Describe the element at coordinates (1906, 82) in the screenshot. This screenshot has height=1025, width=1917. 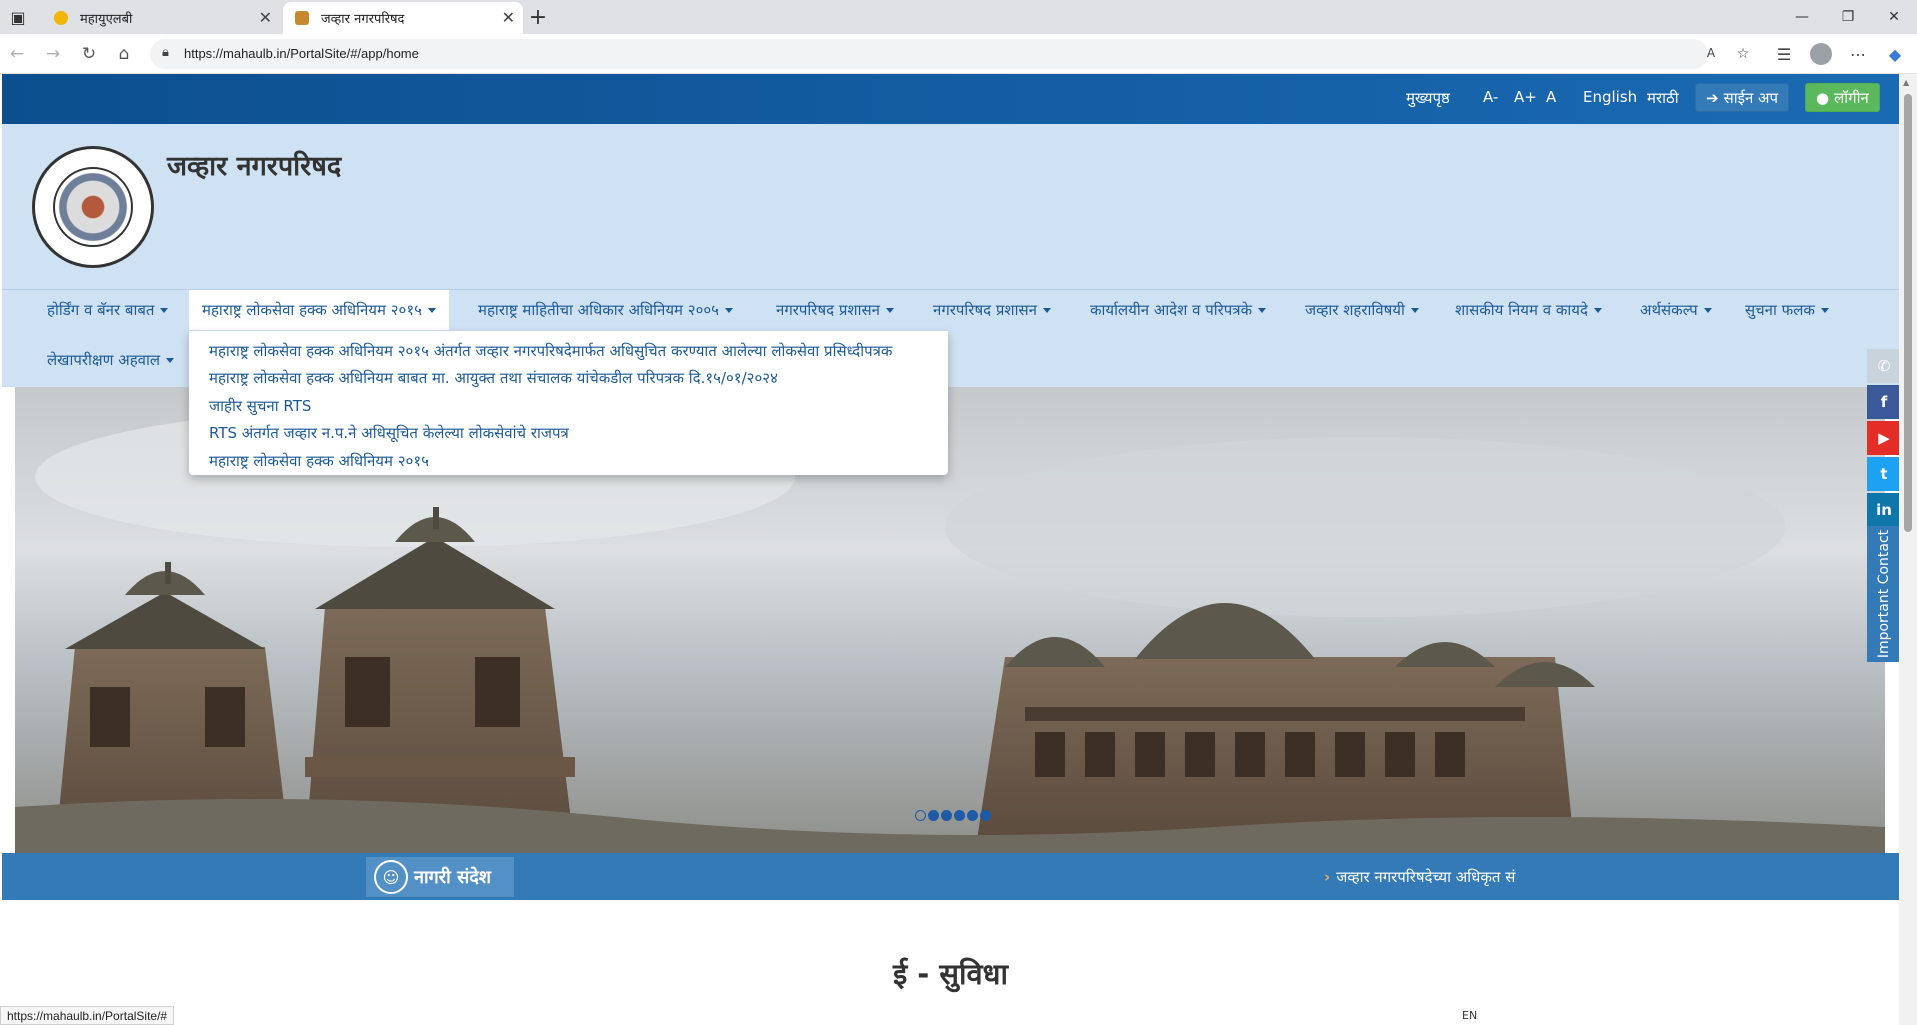
I see `scroll-up-icon: ▲` at that location.